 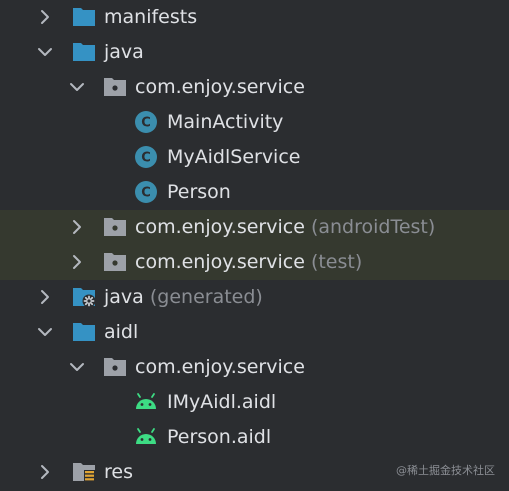 I want to click on tree-row-label: res, so click(x=118, y=472).